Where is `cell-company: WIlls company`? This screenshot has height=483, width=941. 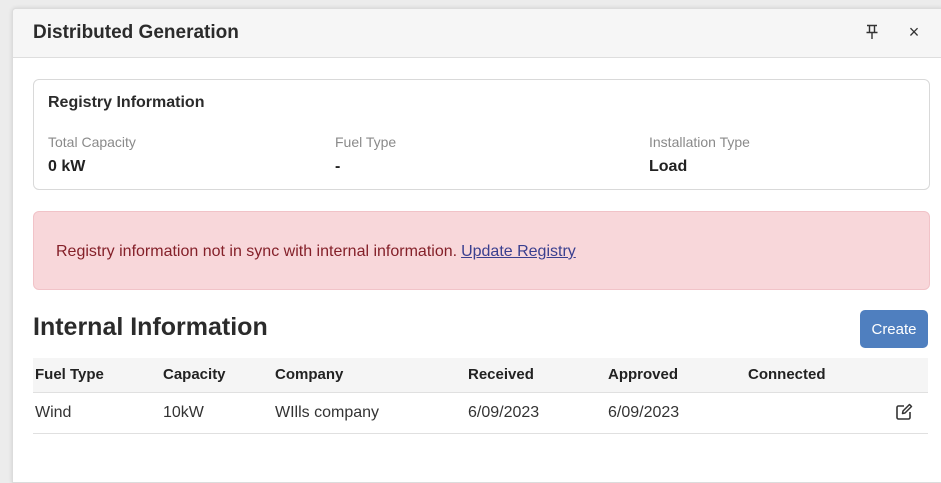
cell-company: WIlls company is located at coordinates (327, 412).